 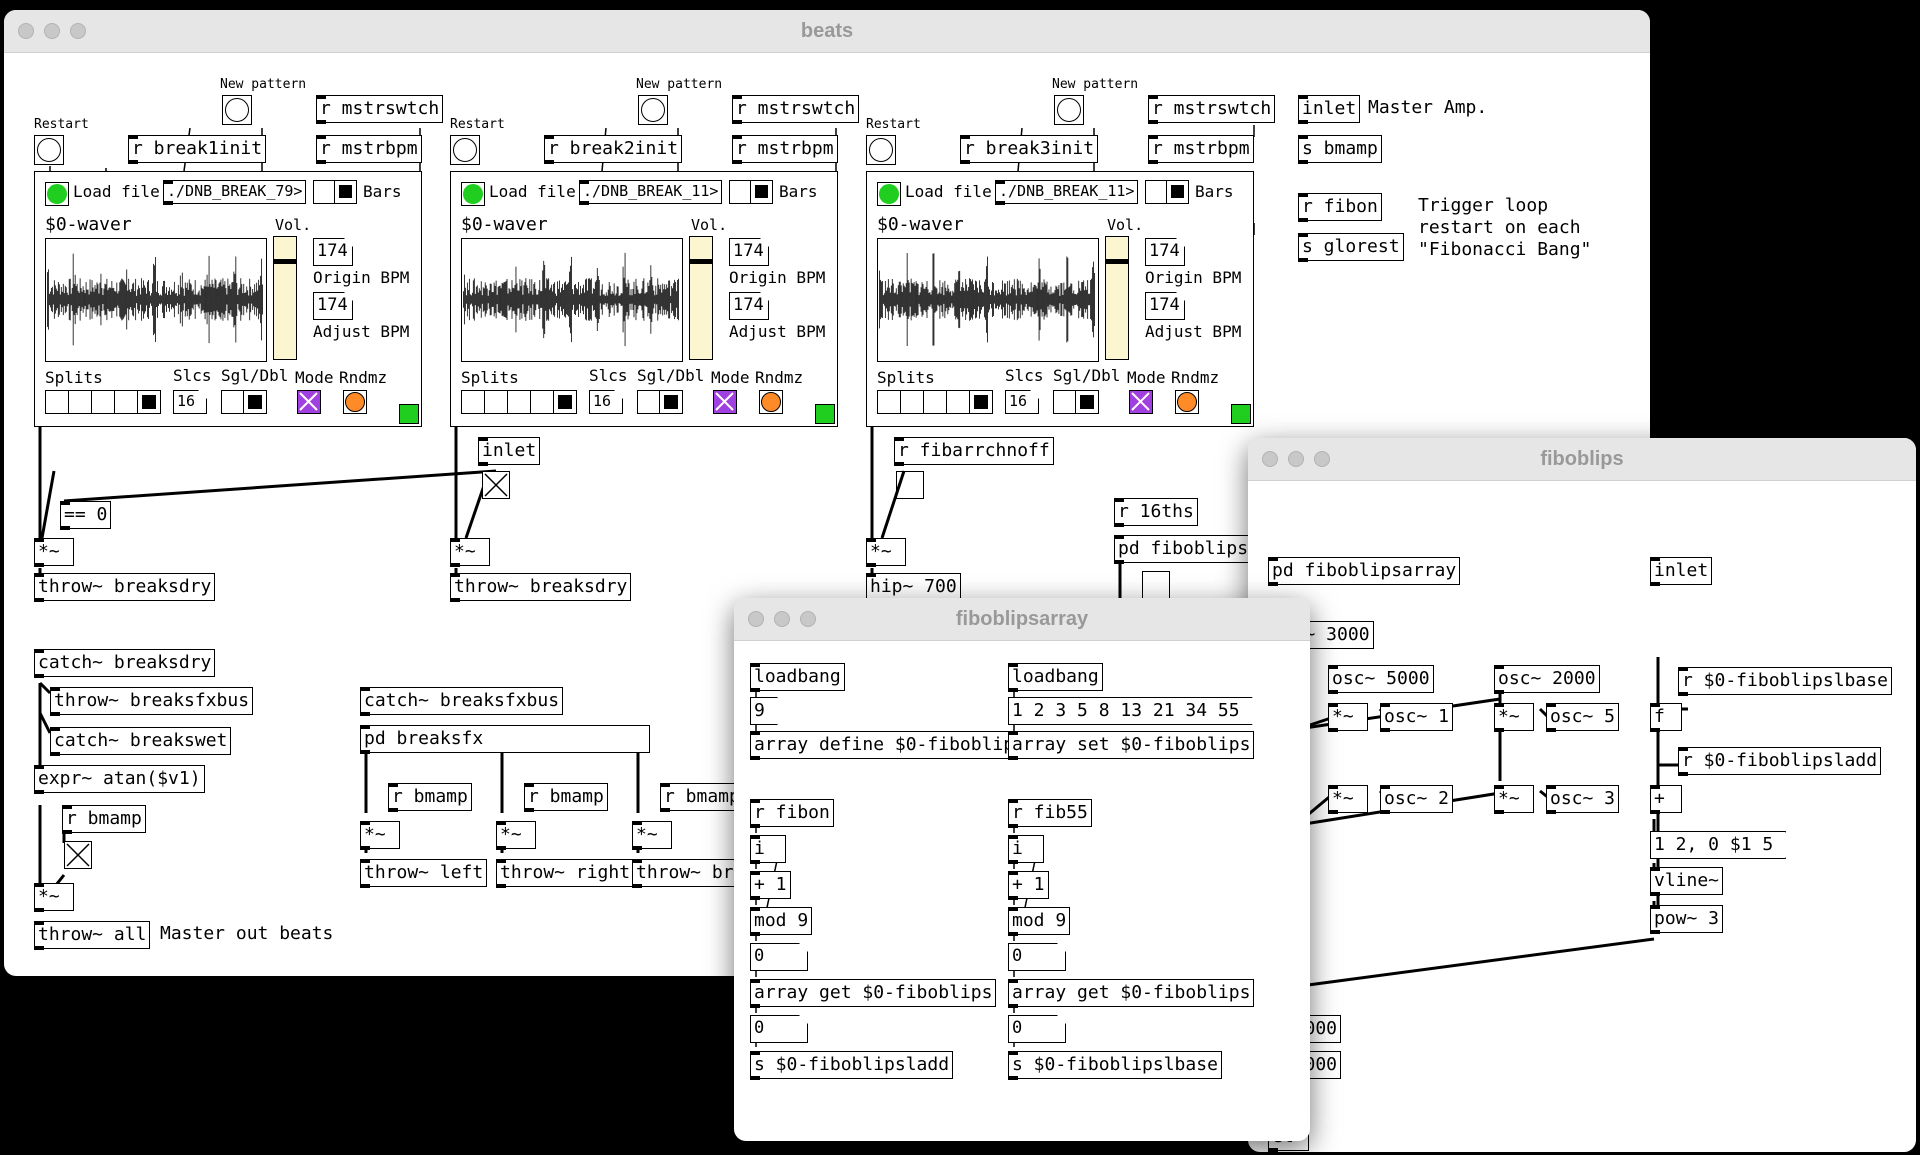 I want to click on fiboblips-titlebar: fiboblips, so click(x=1582, y=459).